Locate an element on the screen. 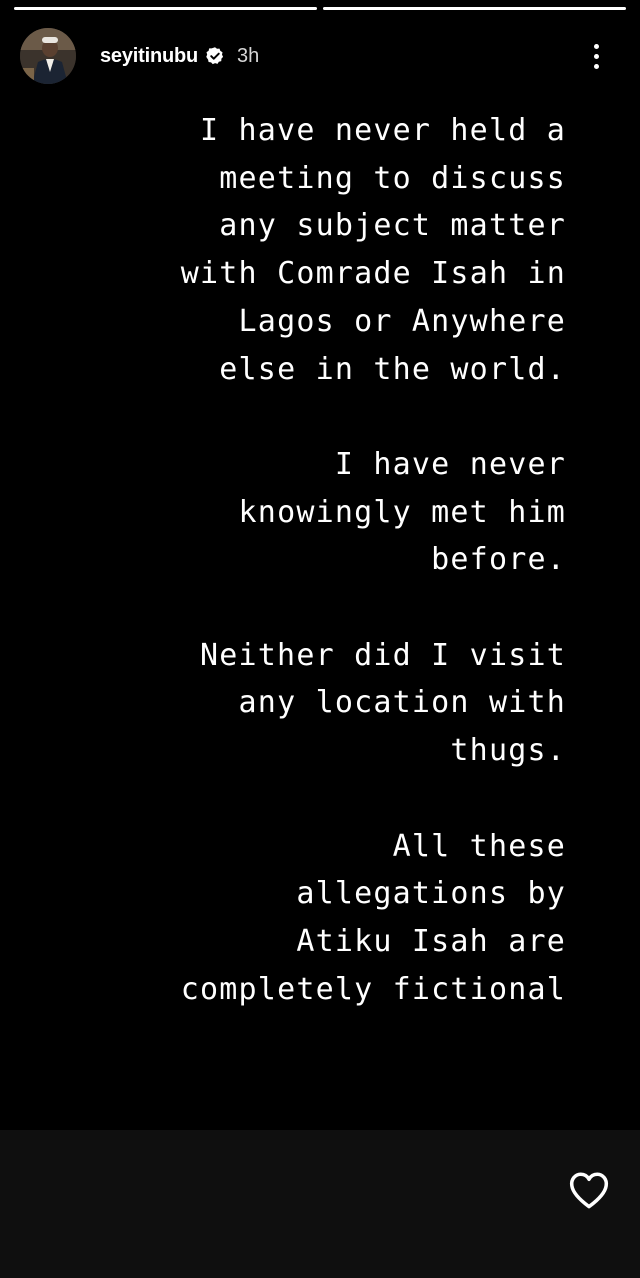 Image resolution: width=640 pixels, height=1278 pixels. story-line: with Comrade Isah in is located at coordinates (373, 274).